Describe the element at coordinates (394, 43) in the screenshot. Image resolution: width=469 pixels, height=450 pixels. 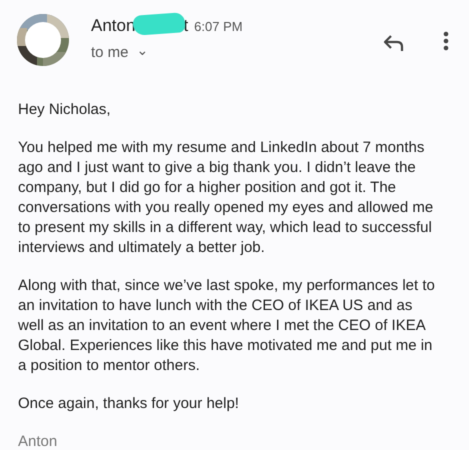
I see `reply-icon` at that location.